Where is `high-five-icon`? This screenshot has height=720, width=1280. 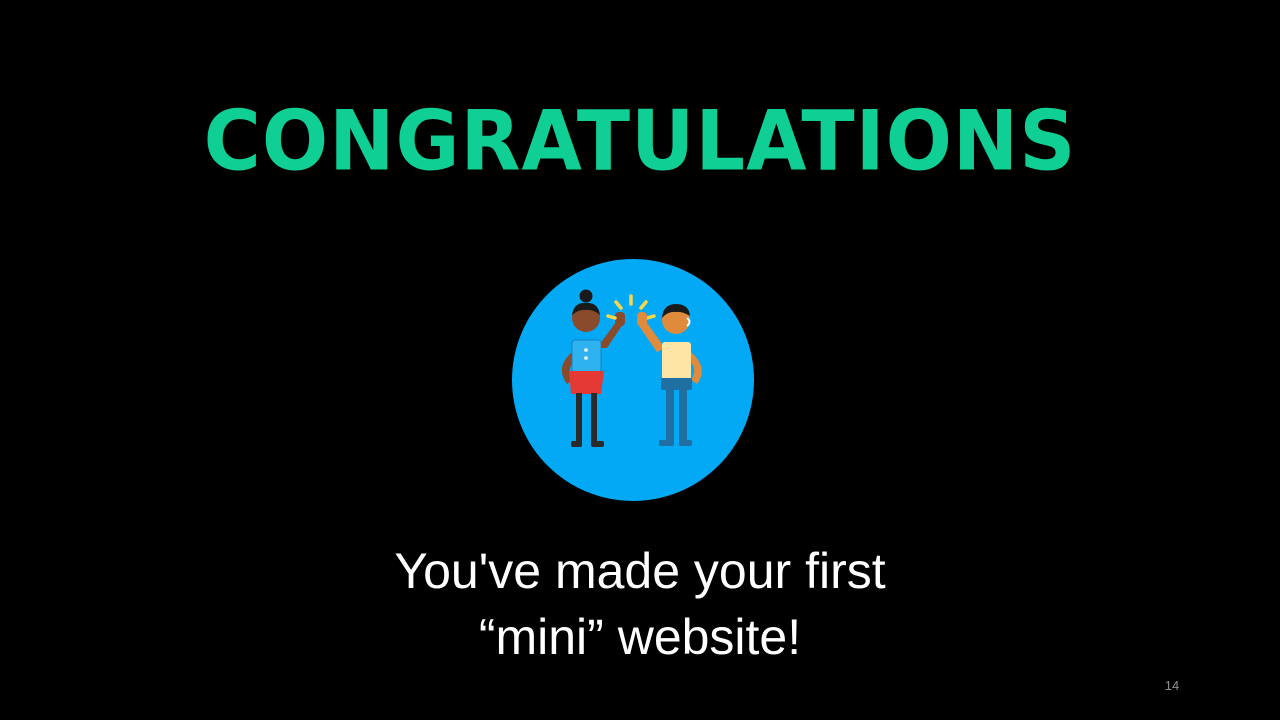 high-five-icon is located at coordinates (633, 380).